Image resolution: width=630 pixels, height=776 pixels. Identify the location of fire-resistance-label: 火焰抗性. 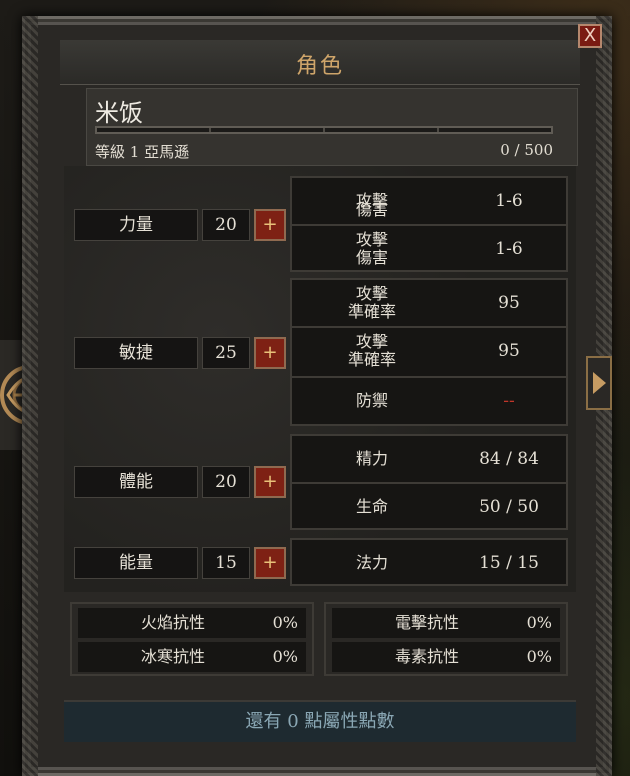
(172, 622).